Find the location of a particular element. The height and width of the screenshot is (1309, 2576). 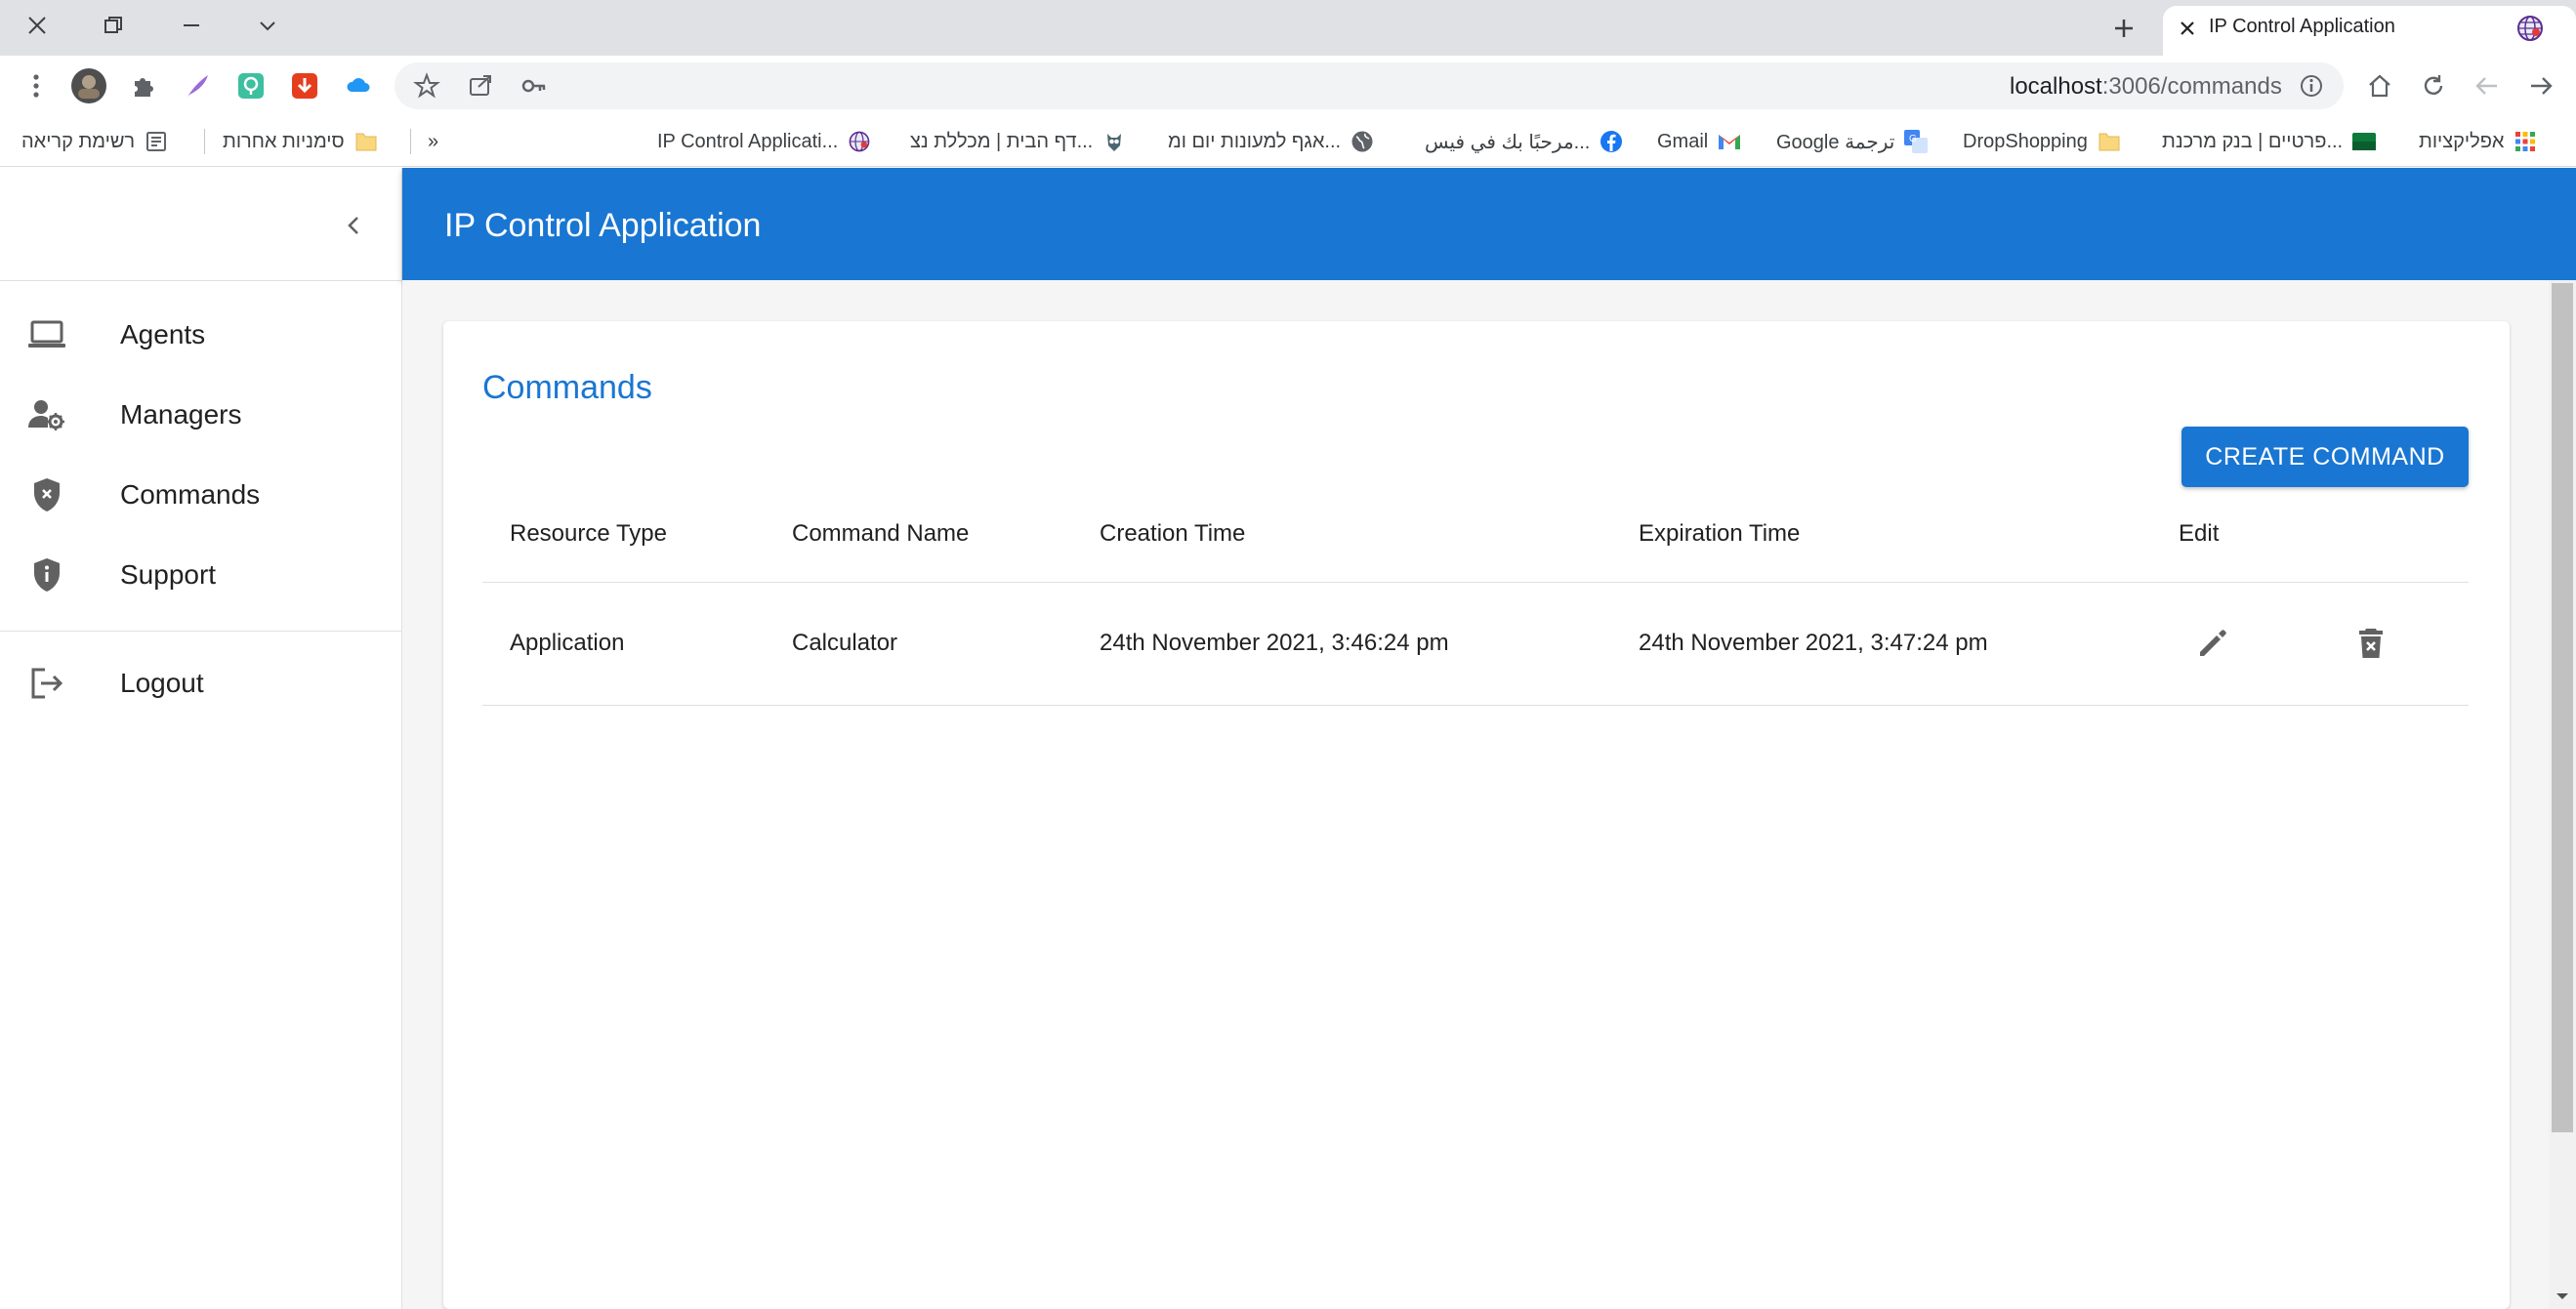

green-extension-icon is located at coordinates (251, 86).